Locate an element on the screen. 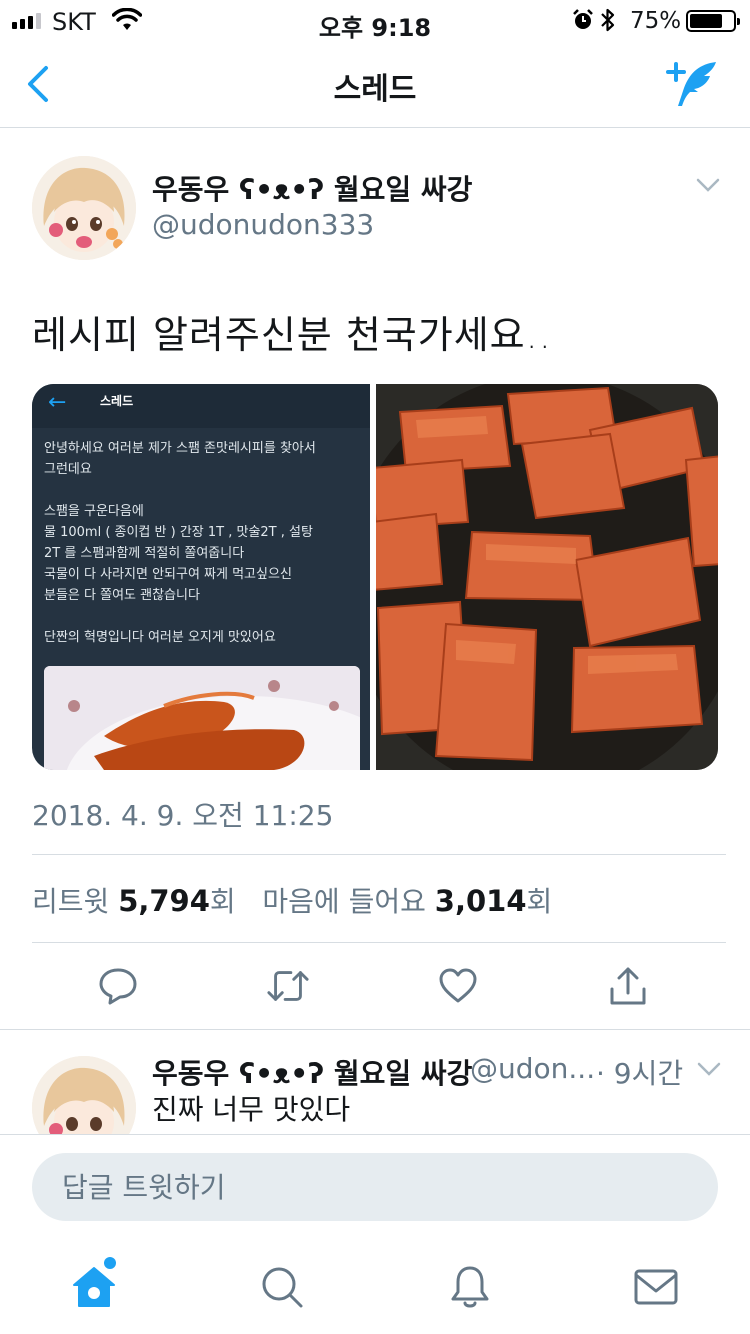  reply-author-name: 우동우 ʕ•ᴥ•ʔ 월요일 싸강 is located at coordinates (312, 1072).